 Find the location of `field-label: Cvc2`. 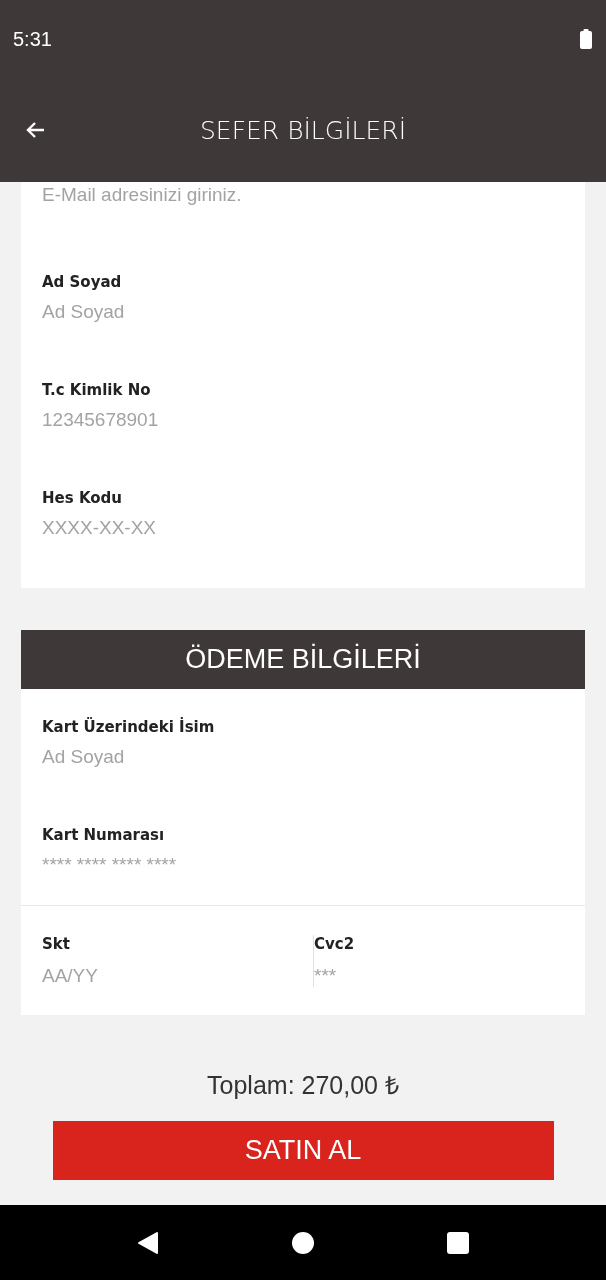

field-label: Cvc2 is located at coordinates (335, 943).